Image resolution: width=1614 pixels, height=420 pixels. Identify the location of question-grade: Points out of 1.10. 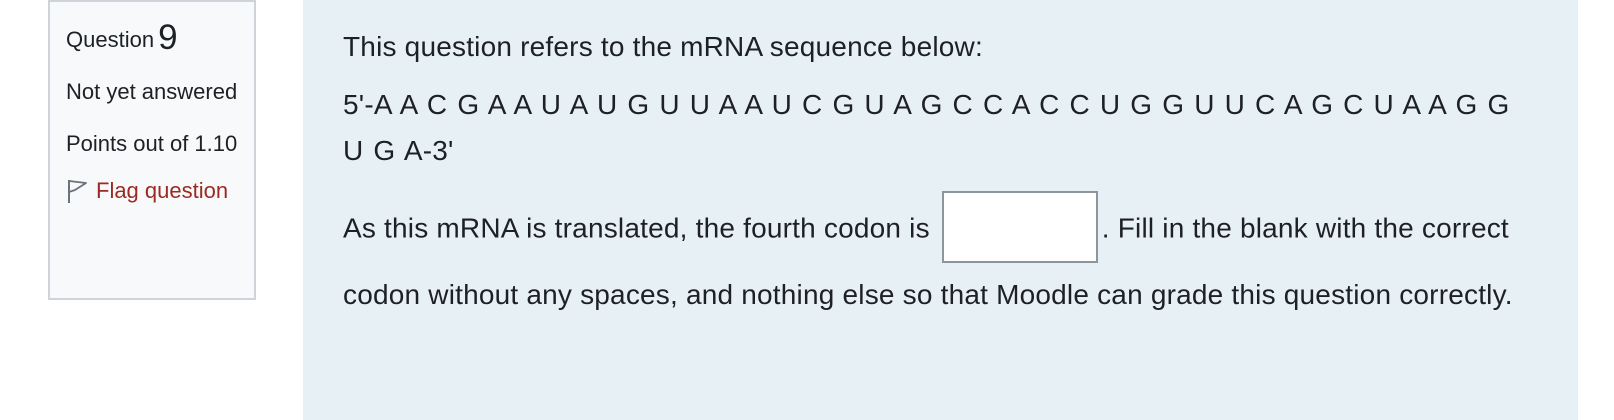
(152, 143).